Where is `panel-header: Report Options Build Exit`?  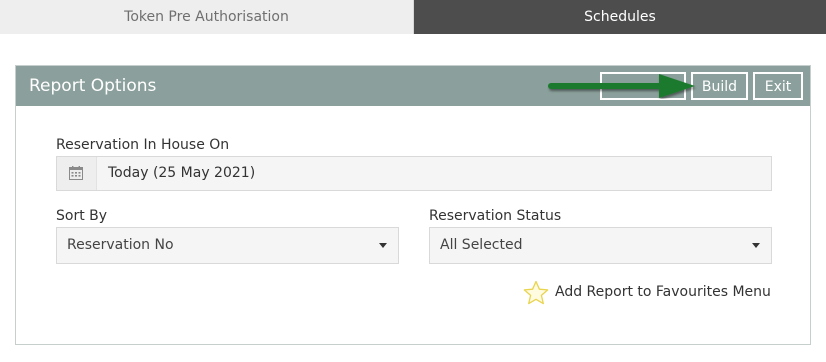
panel-header: Report Options Build Exit is located at coordinates (413, 86).